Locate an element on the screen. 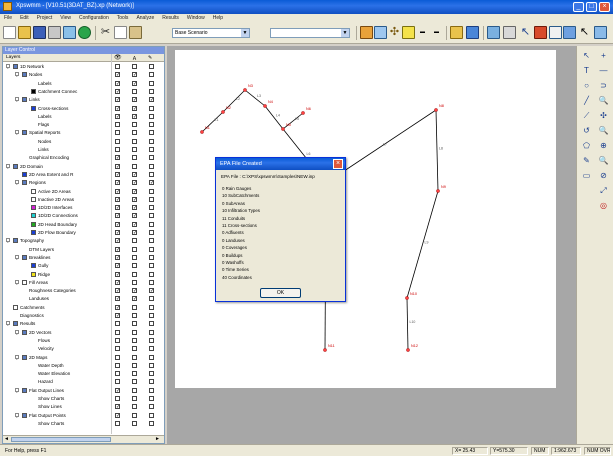  save-icon is located at coordinates (39, 32).